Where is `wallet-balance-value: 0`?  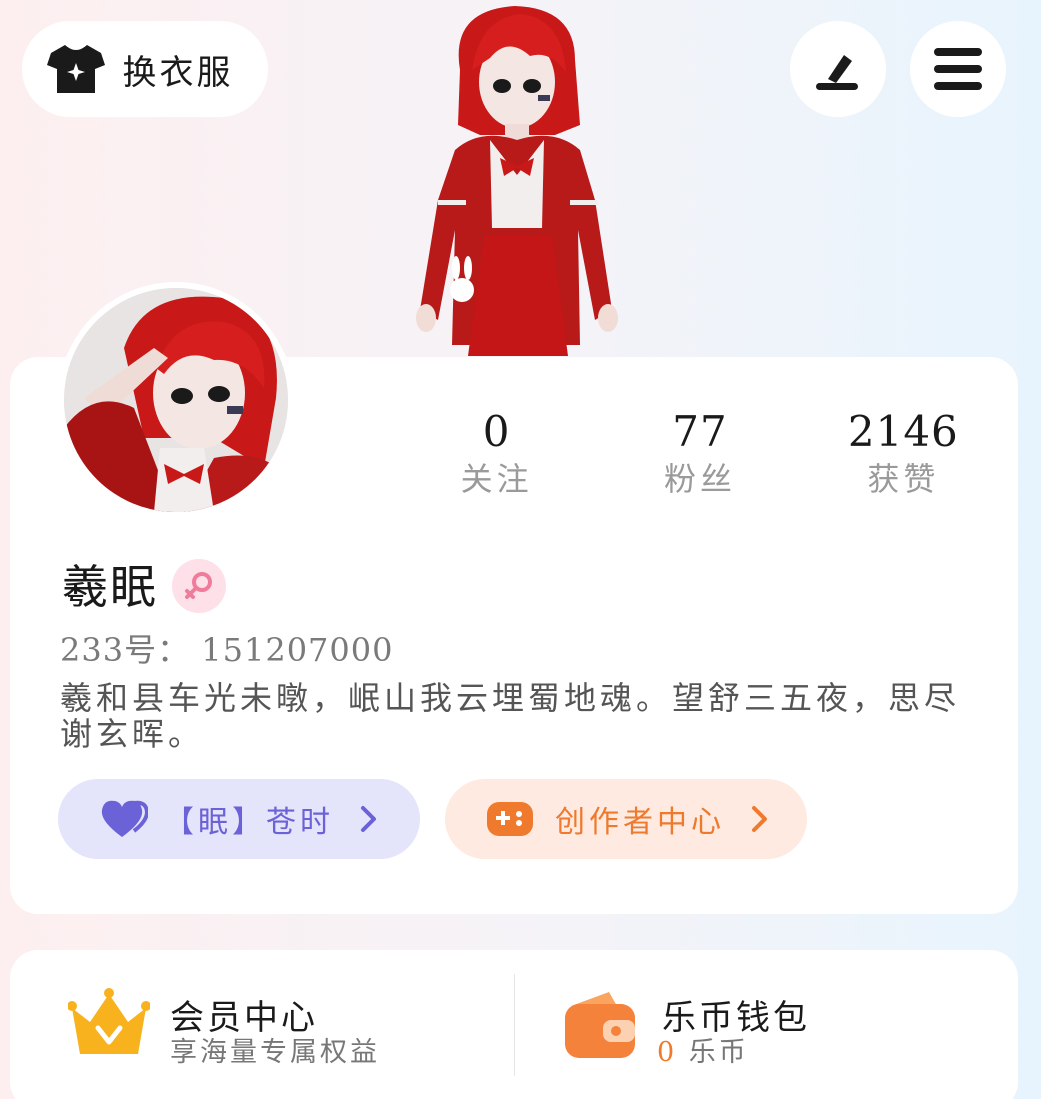
wallet-balance-value: 0 is located at coordinates (667, 1052).